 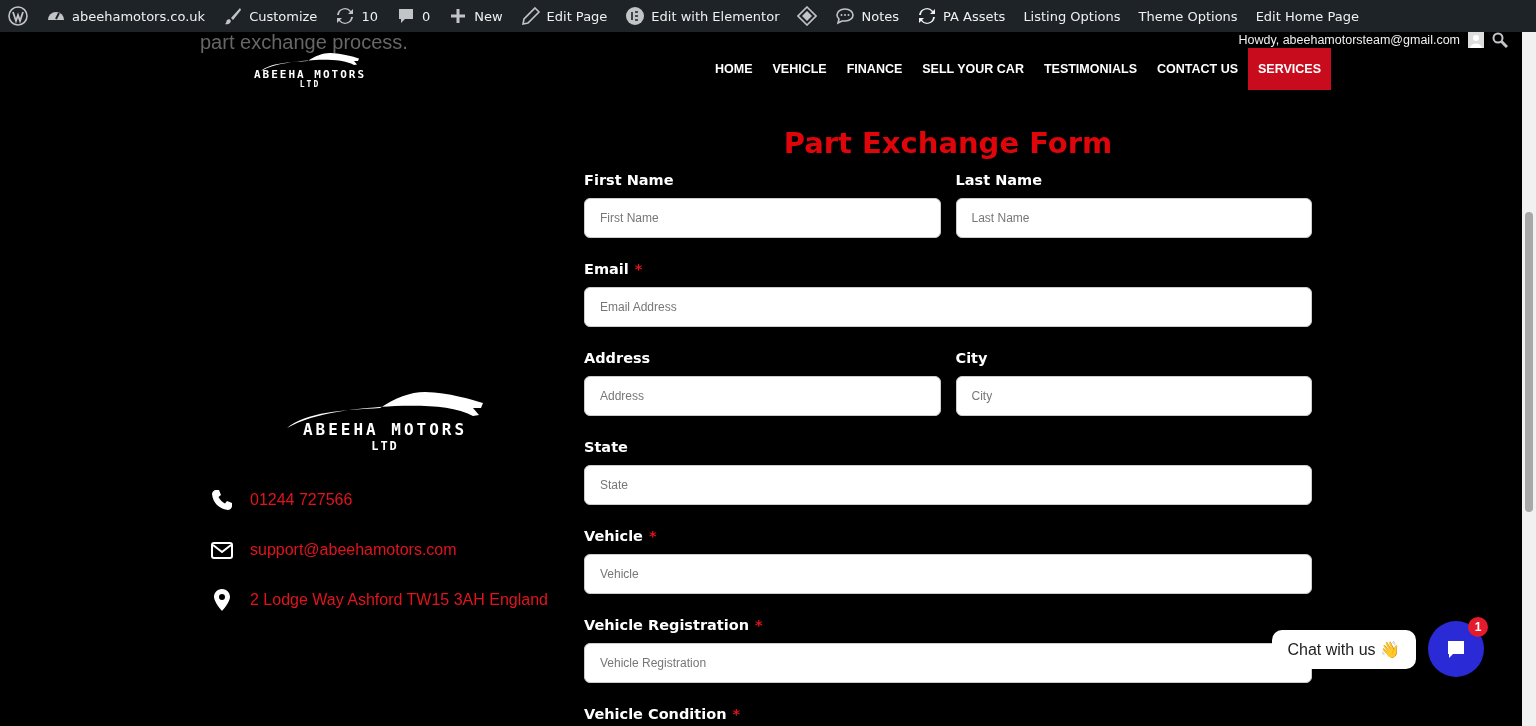 What do you see at coordinates (635, 16) in the screenshot?
I see `elementor-icon` at bounding box center [635, 16].